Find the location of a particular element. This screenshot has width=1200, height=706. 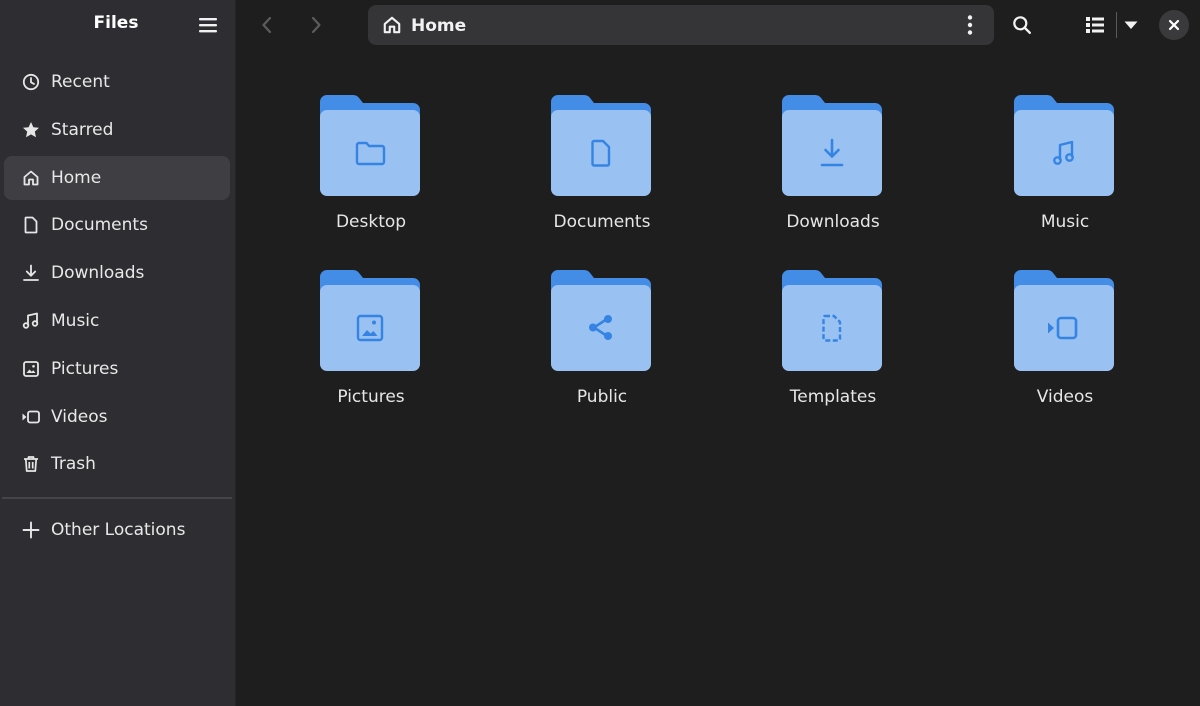

sidebar-item-label: Music is located at coordinates (75, 320).